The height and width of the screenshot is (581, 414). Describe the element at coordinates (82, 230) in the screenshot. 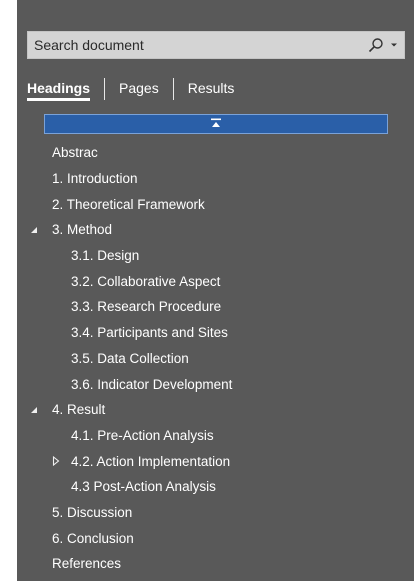

I see `heading-label: 3. Method` at that location.